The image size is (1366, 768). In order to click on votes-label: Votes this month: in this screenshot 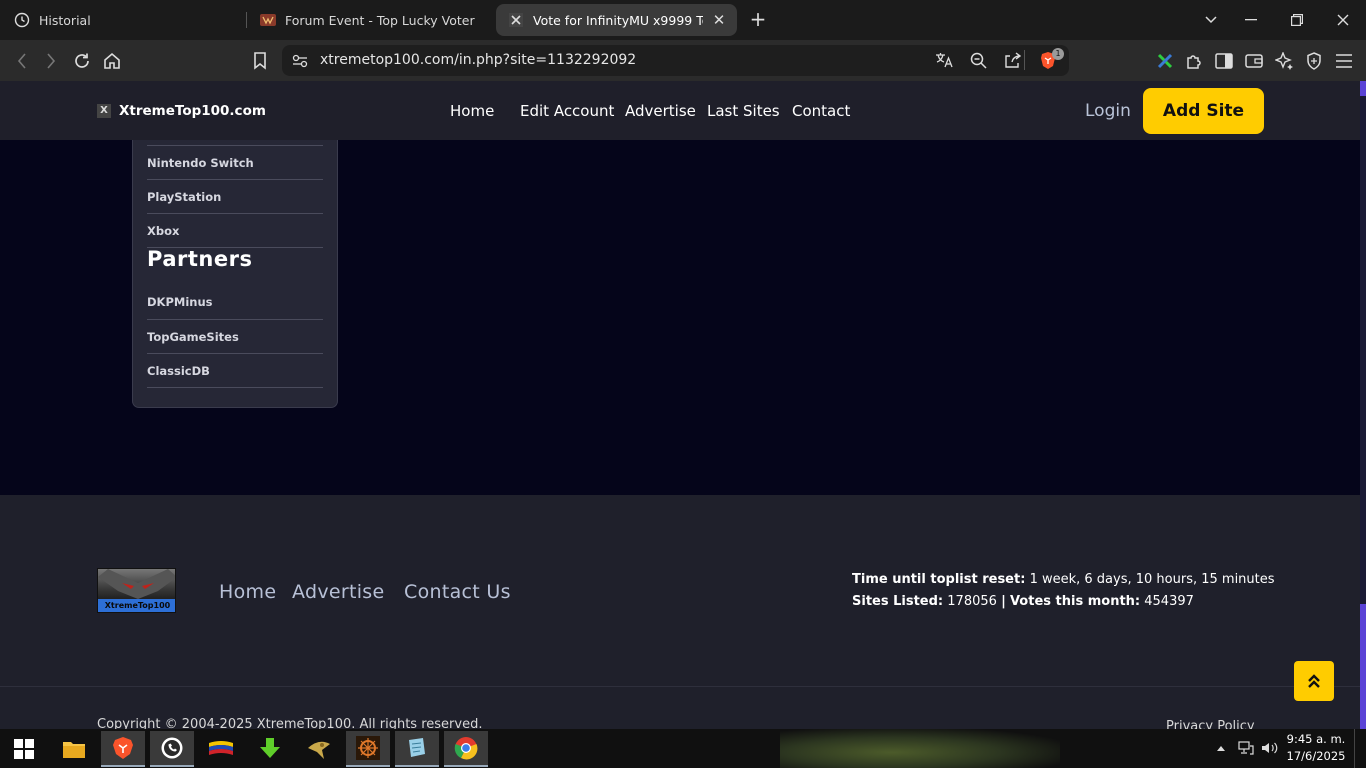, I will do `click(1075, 601)`.